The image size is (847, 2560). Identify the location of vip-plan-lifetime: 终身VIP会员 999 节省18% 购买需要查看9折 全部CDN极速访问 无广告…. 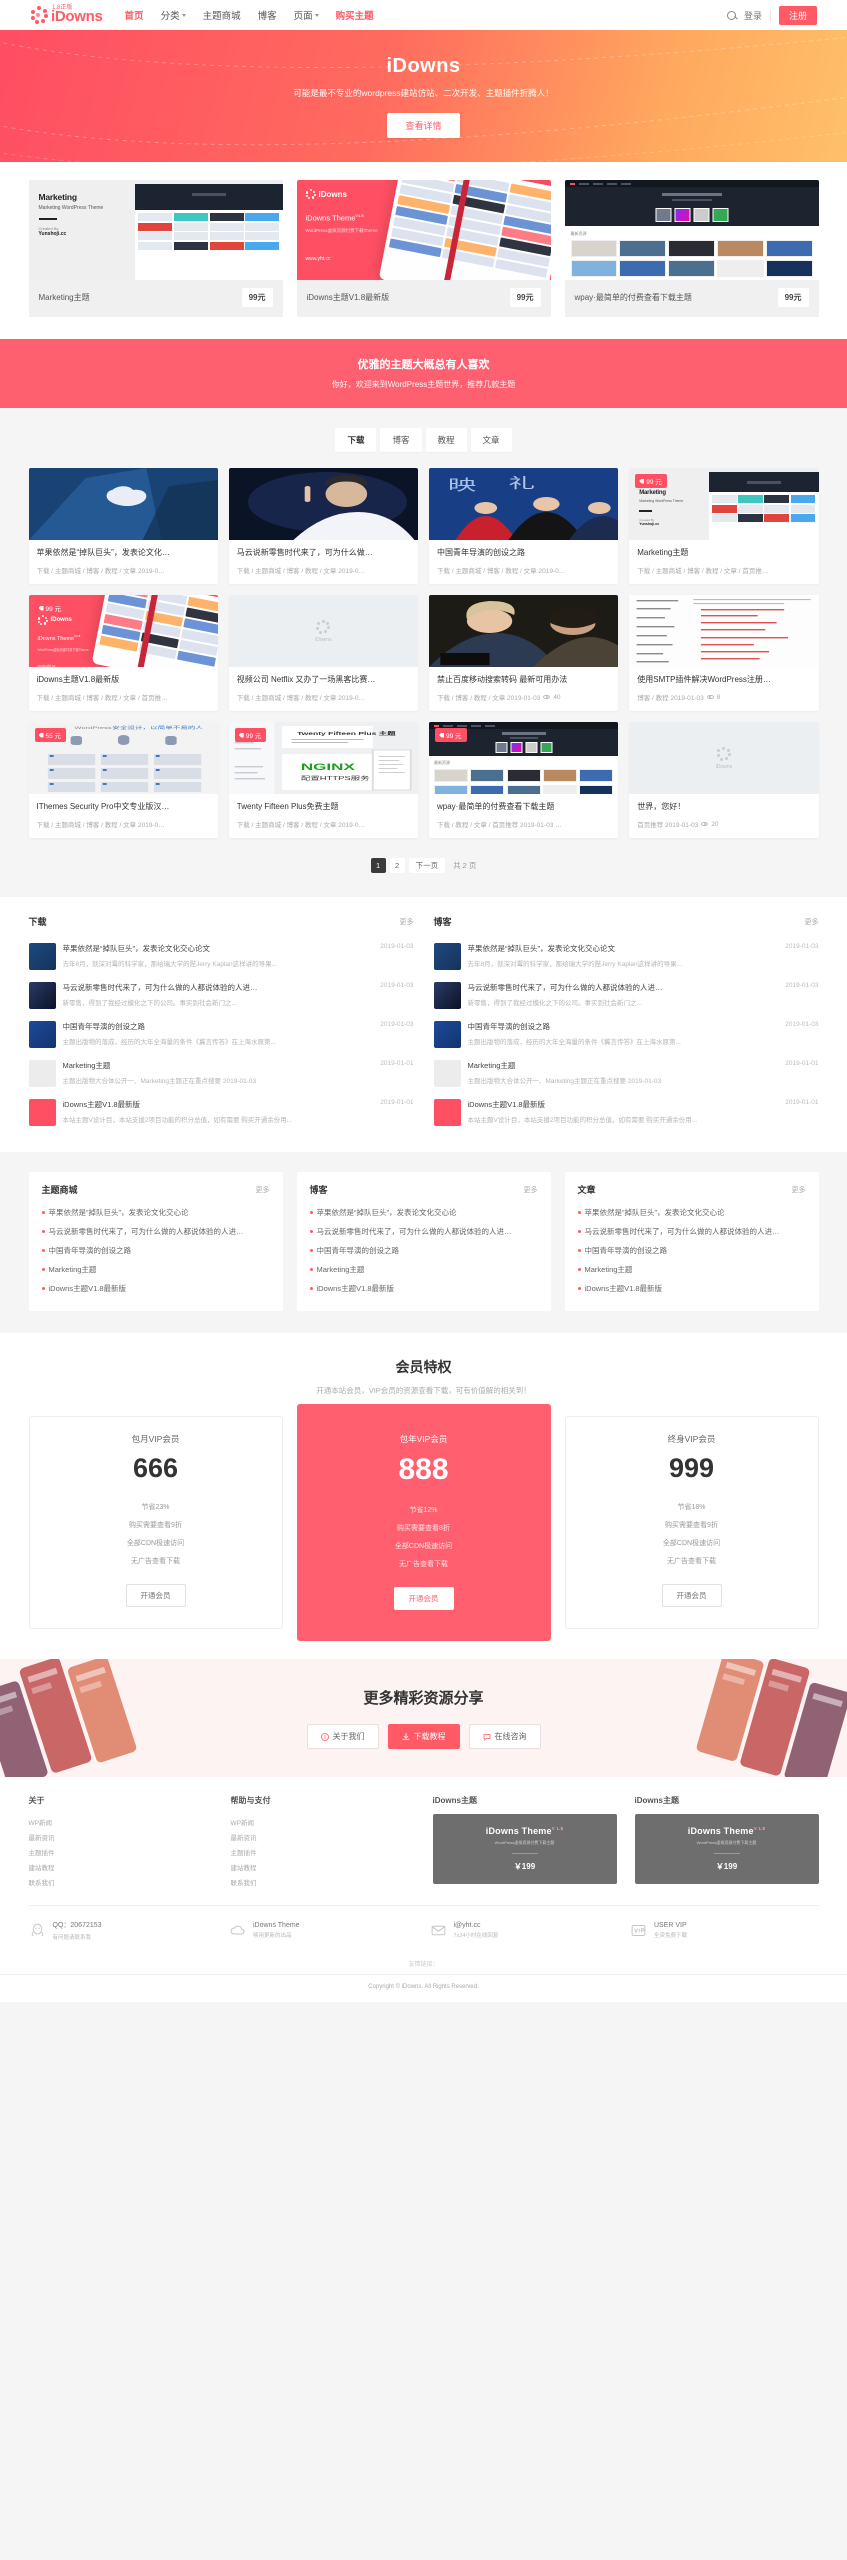
(691, 1522).